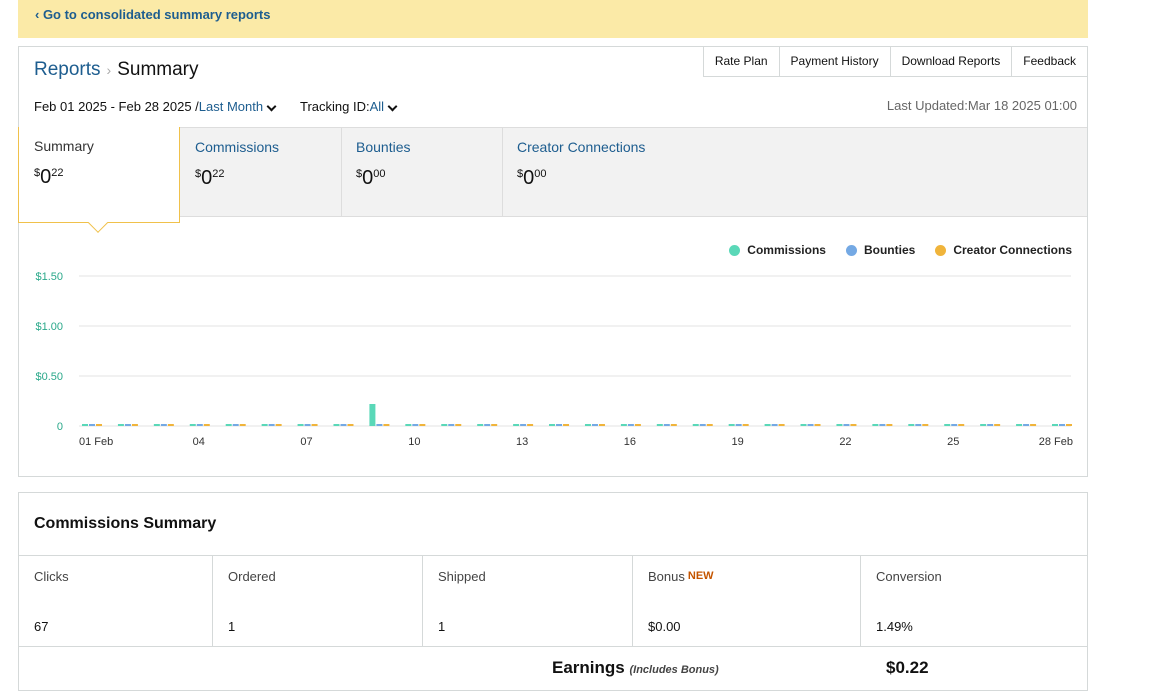  Describe the element at coordinates (153, 14) in the screenshot. I see `consolidated-reports-link: ‹ Go to consolidated summary reports` at that location.